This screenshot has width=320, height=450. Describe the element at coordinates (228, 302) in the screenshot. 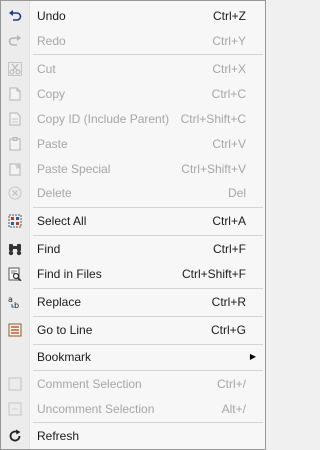

I see `menu-item-shortcut: Ctrl+R` at that location.